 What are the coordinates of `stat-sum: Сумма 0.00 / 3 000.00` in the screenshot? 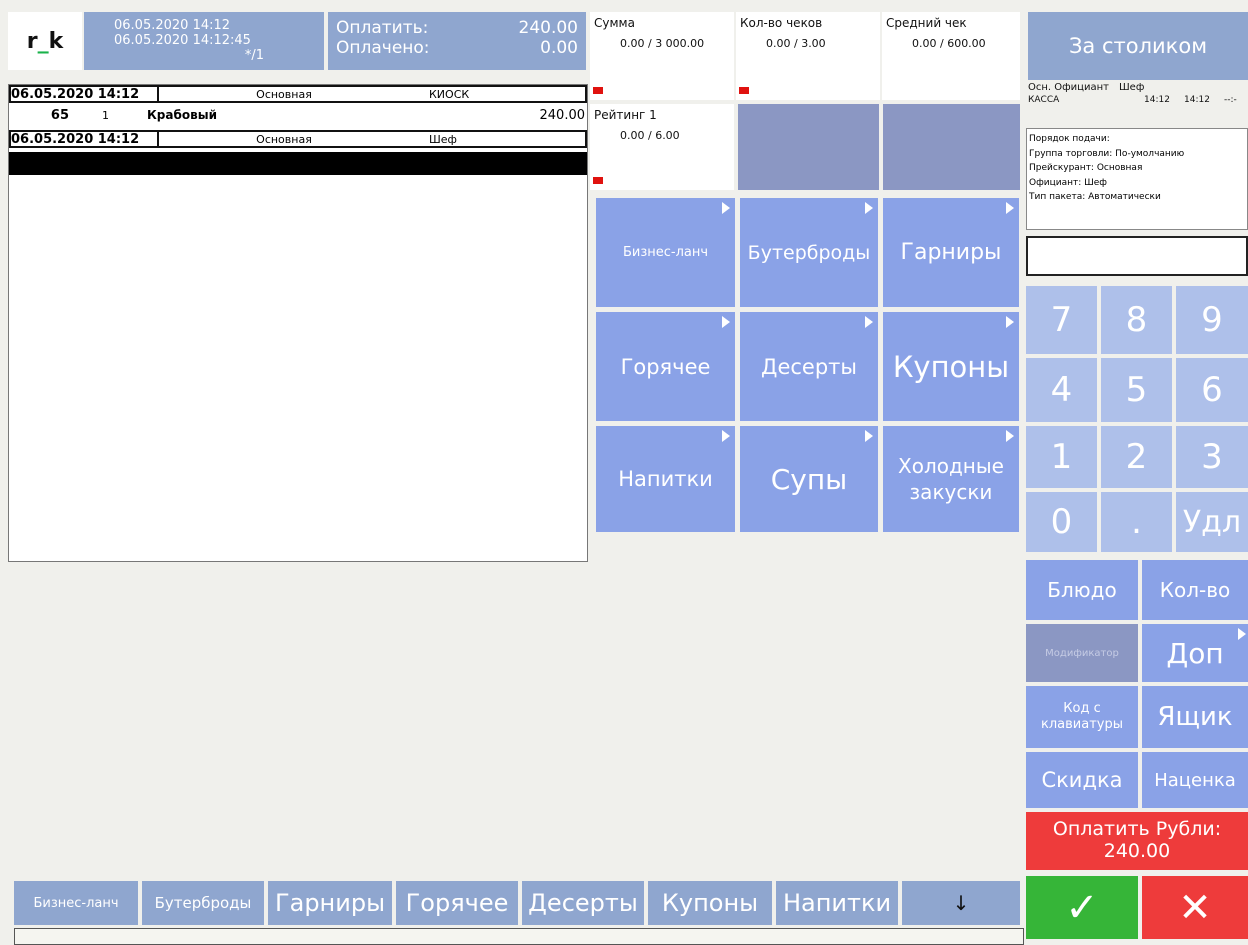 It's located at (662, 56).